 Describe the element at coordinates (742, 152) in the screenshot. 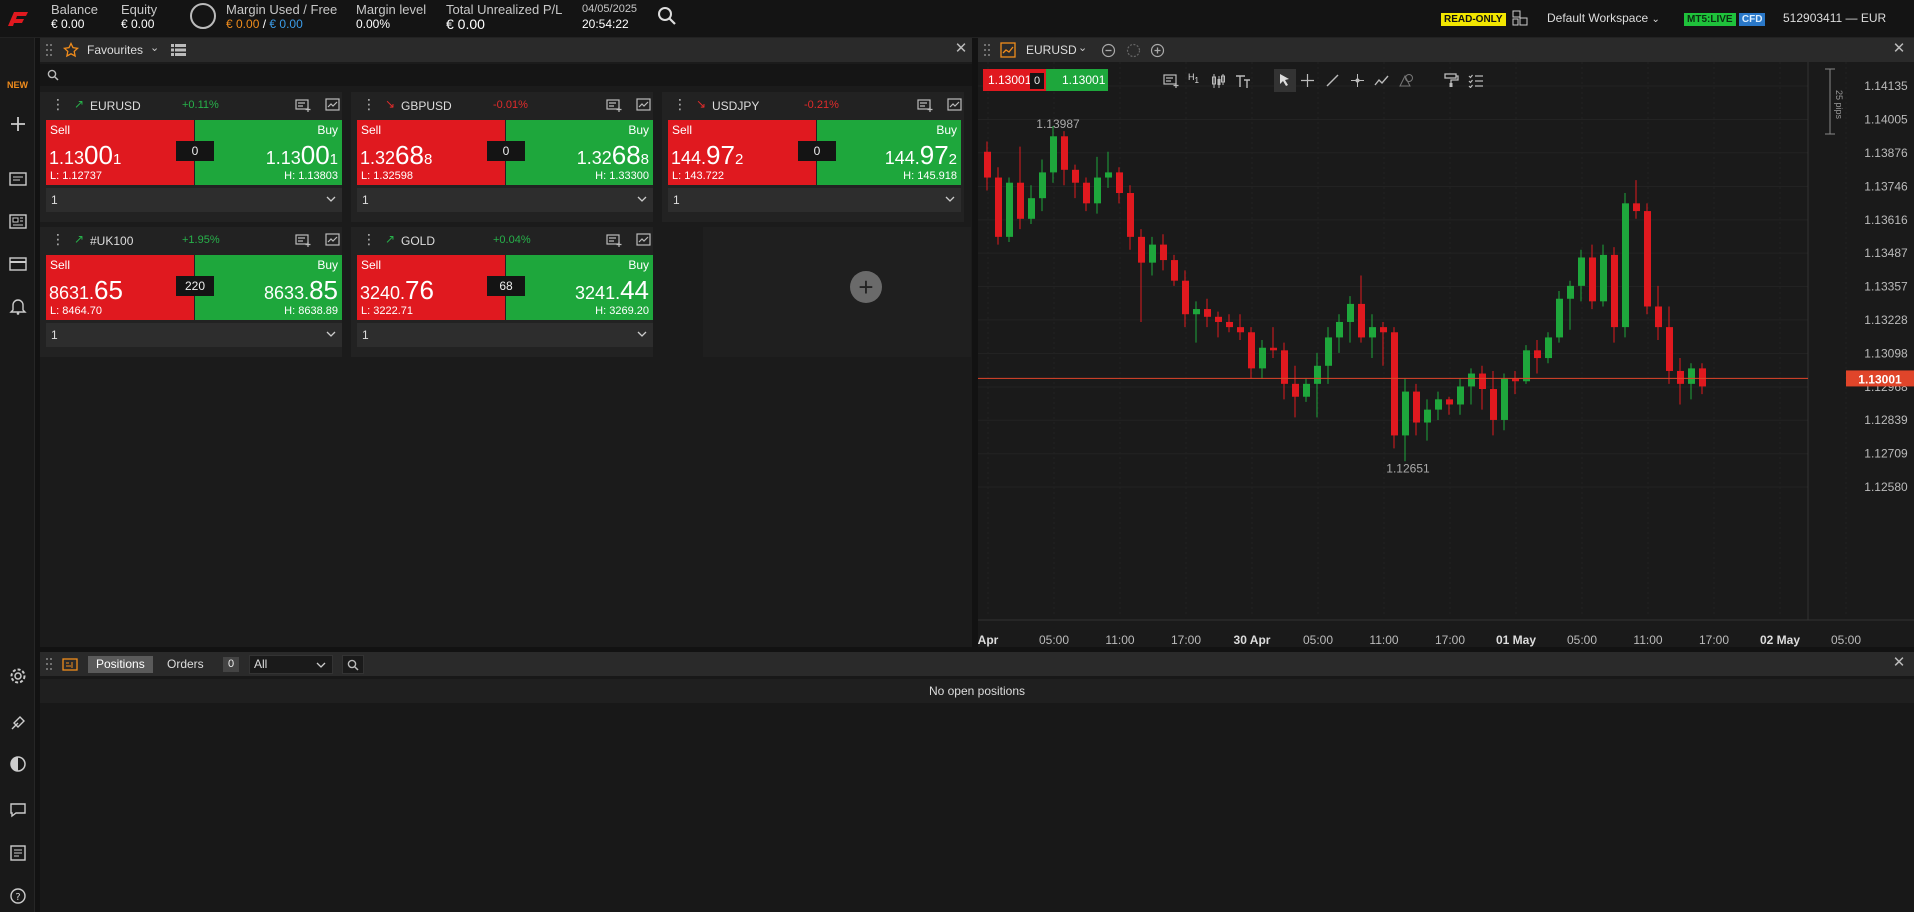

I see `sell-button: Sell 144.972 L: 143.722` at that location.